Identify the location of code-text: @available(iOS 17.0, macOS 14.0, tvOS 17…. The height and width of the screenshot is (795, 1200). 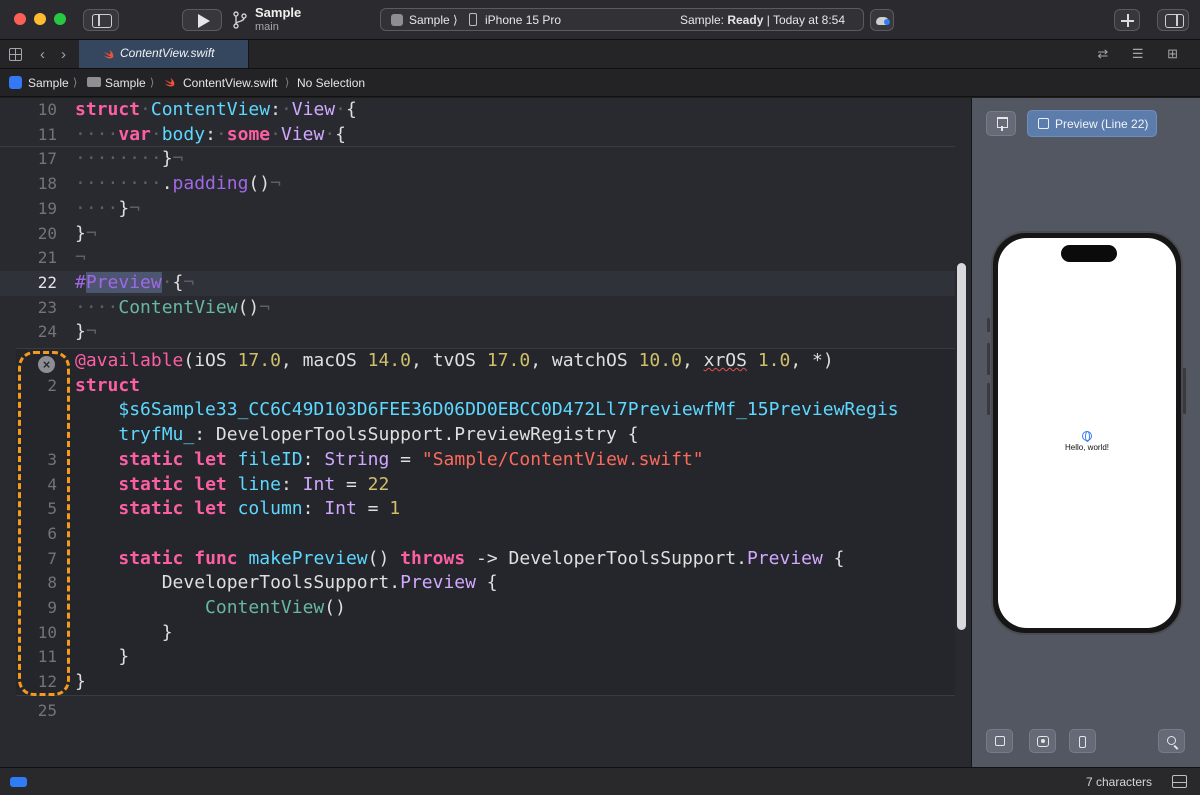
(454, 360).